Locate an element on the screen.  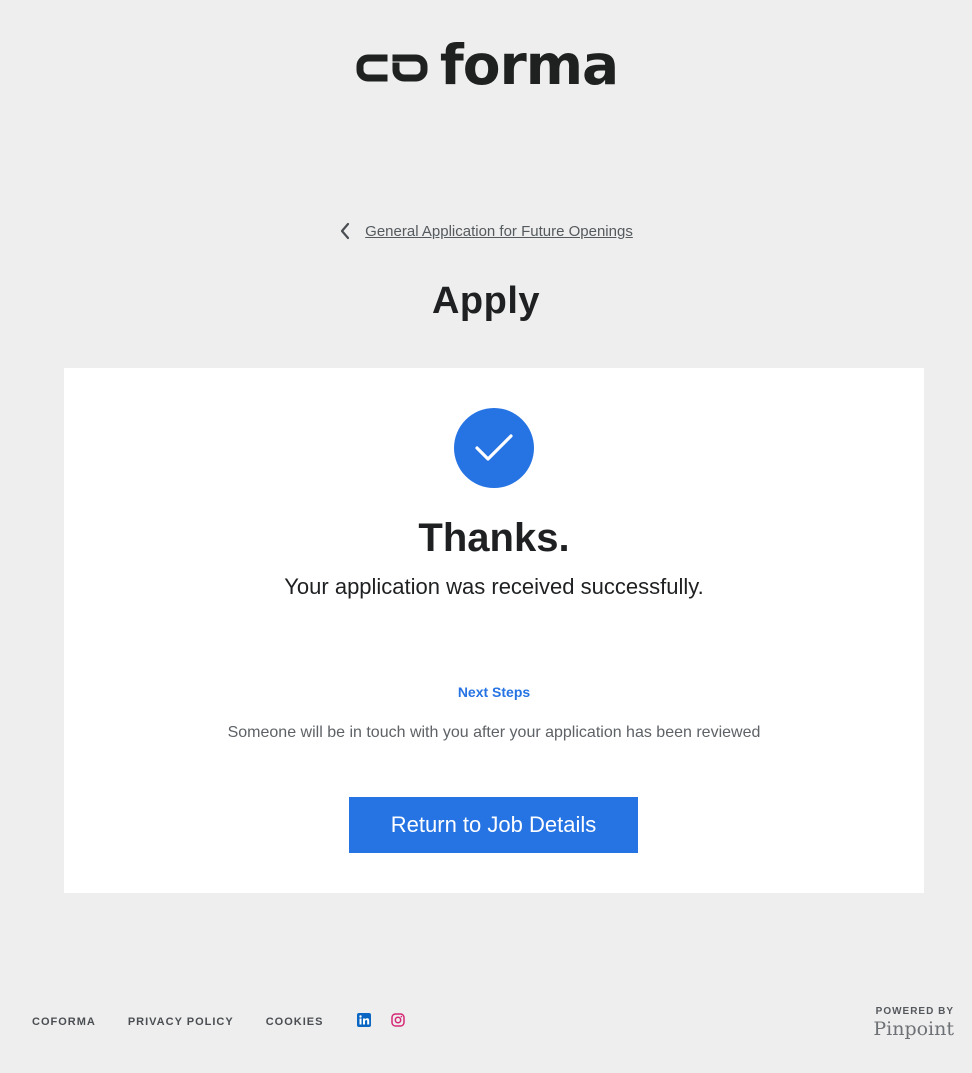
logo-wordmark: forma is located at coordinates (529, 65).